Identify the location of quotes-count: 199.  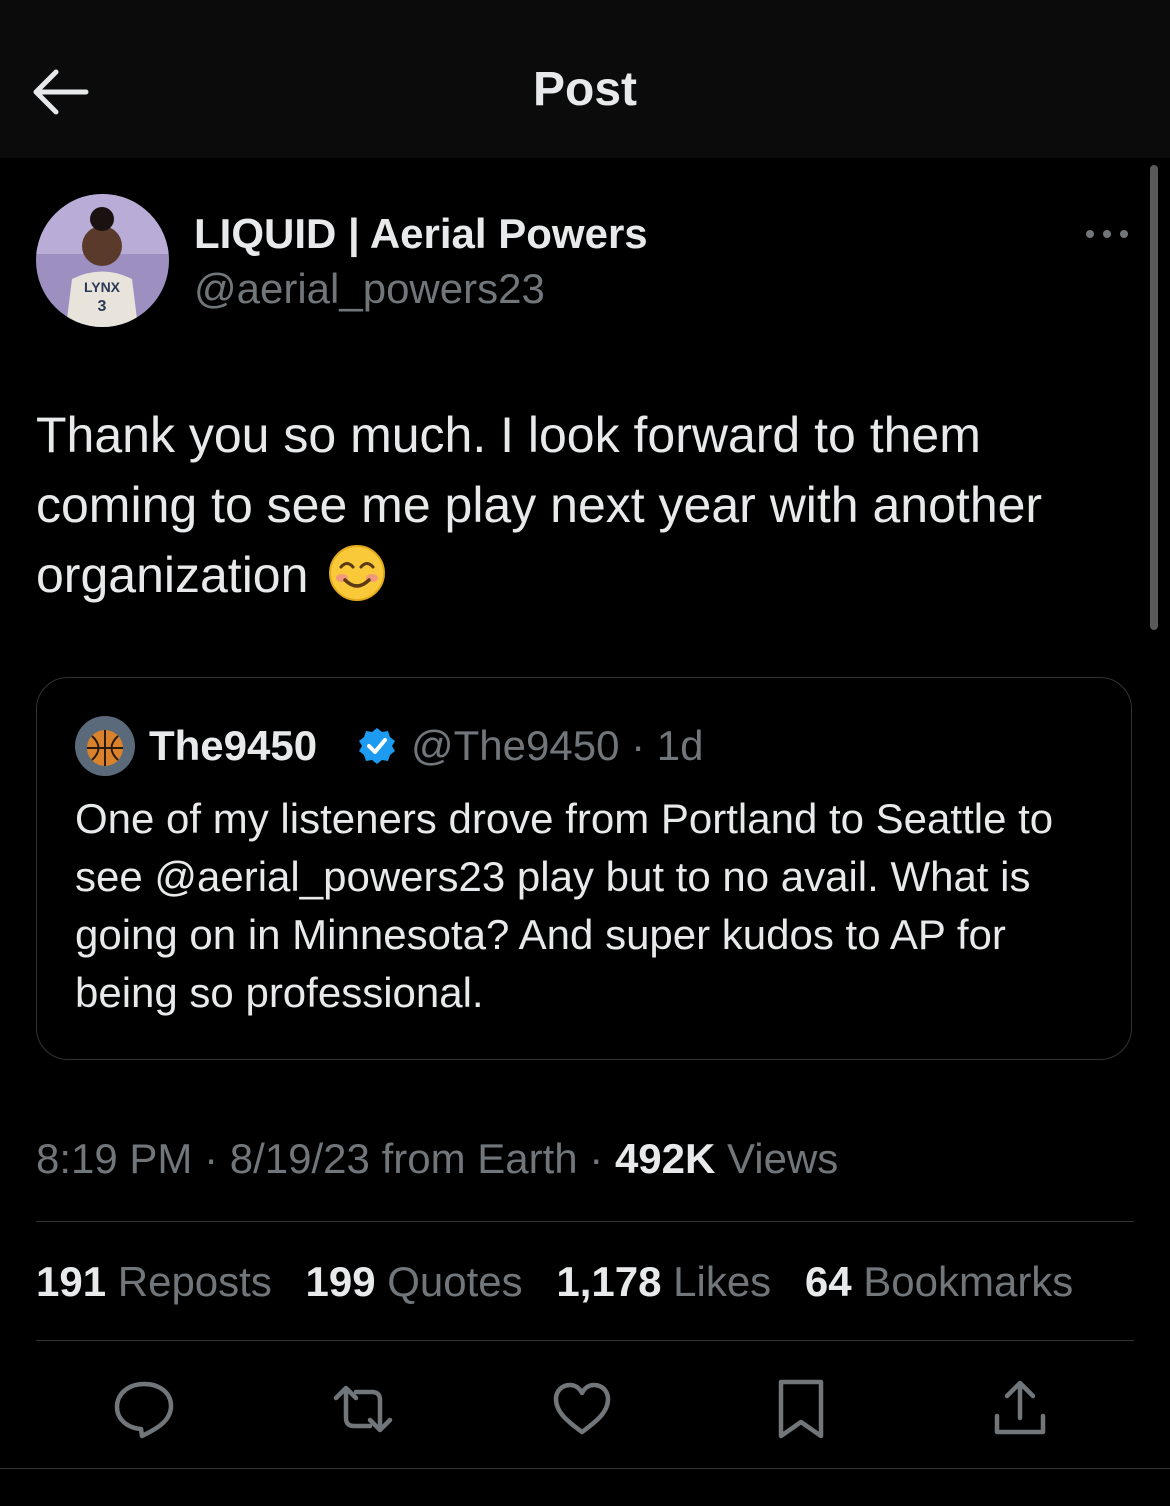
(340, 1281).